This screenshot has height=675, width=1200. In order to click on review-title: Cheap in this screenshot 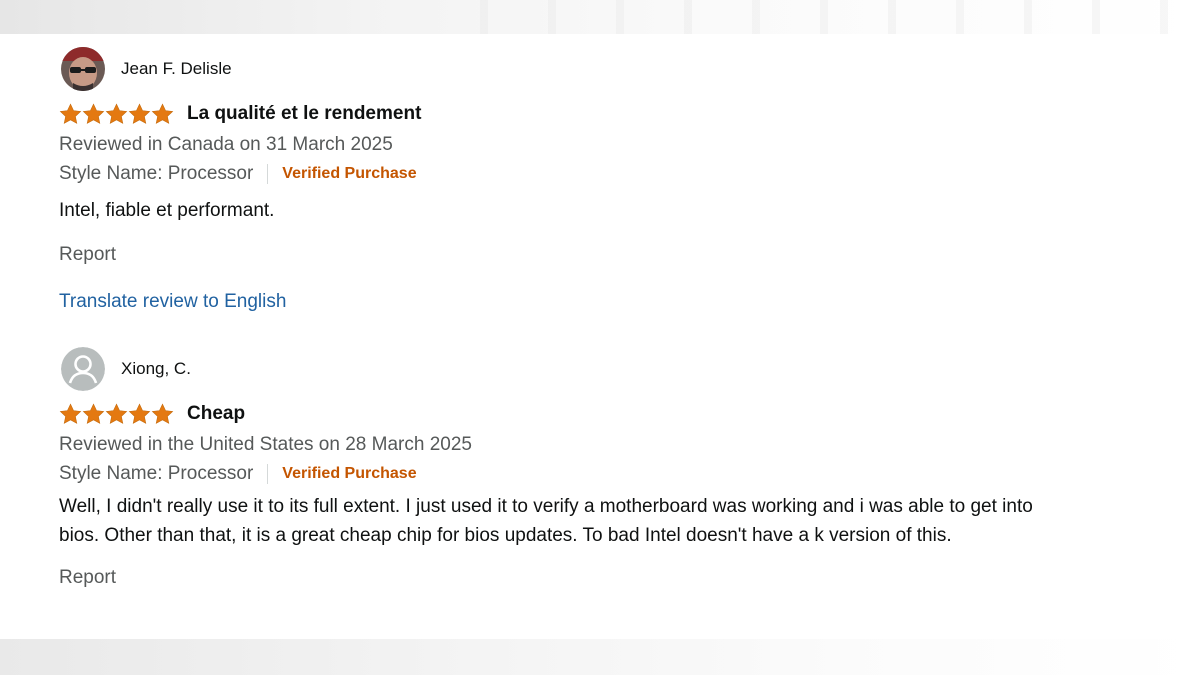, I will do `click(216, 414)`.